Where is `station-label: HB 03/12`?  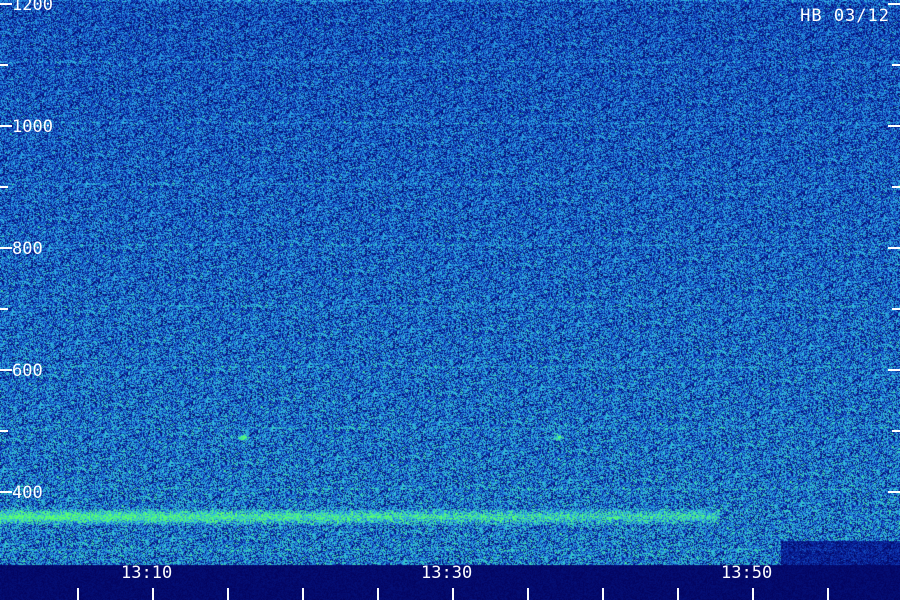 station-label: HB 03/12 is located at coordinates (845, 16).